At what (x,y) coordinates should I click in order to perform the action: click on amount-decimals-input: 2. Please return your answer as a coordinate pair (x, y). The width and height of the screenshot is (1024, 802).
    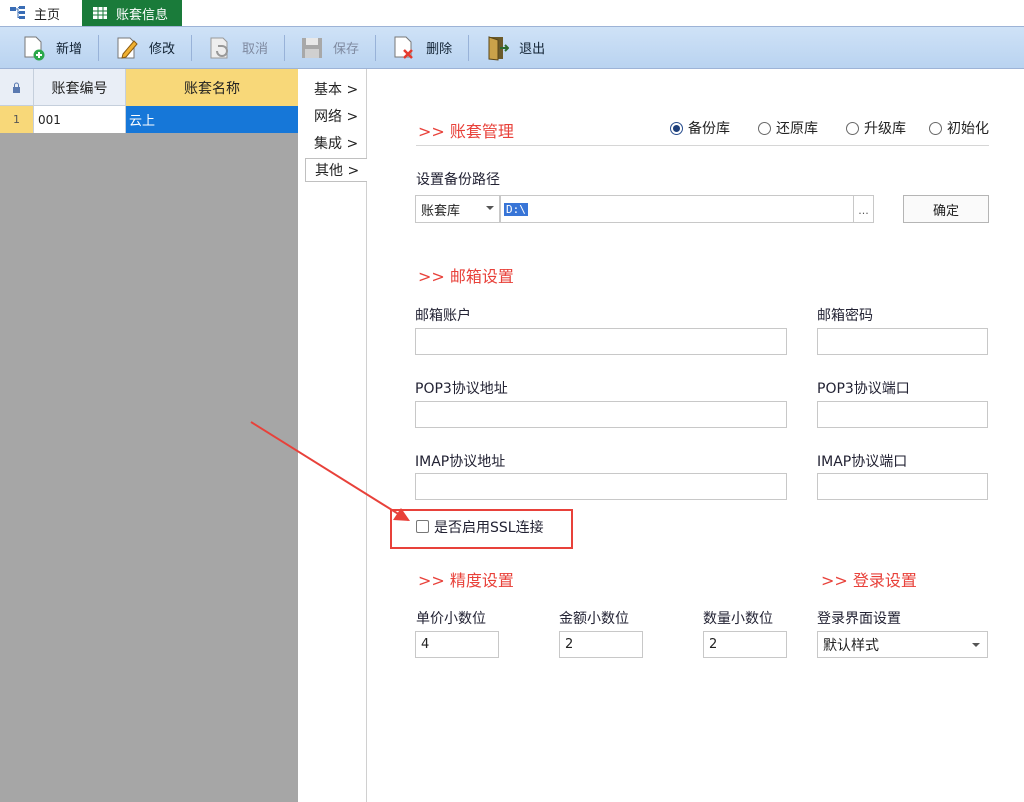
    Looking at the image, I should click on (601, 644).